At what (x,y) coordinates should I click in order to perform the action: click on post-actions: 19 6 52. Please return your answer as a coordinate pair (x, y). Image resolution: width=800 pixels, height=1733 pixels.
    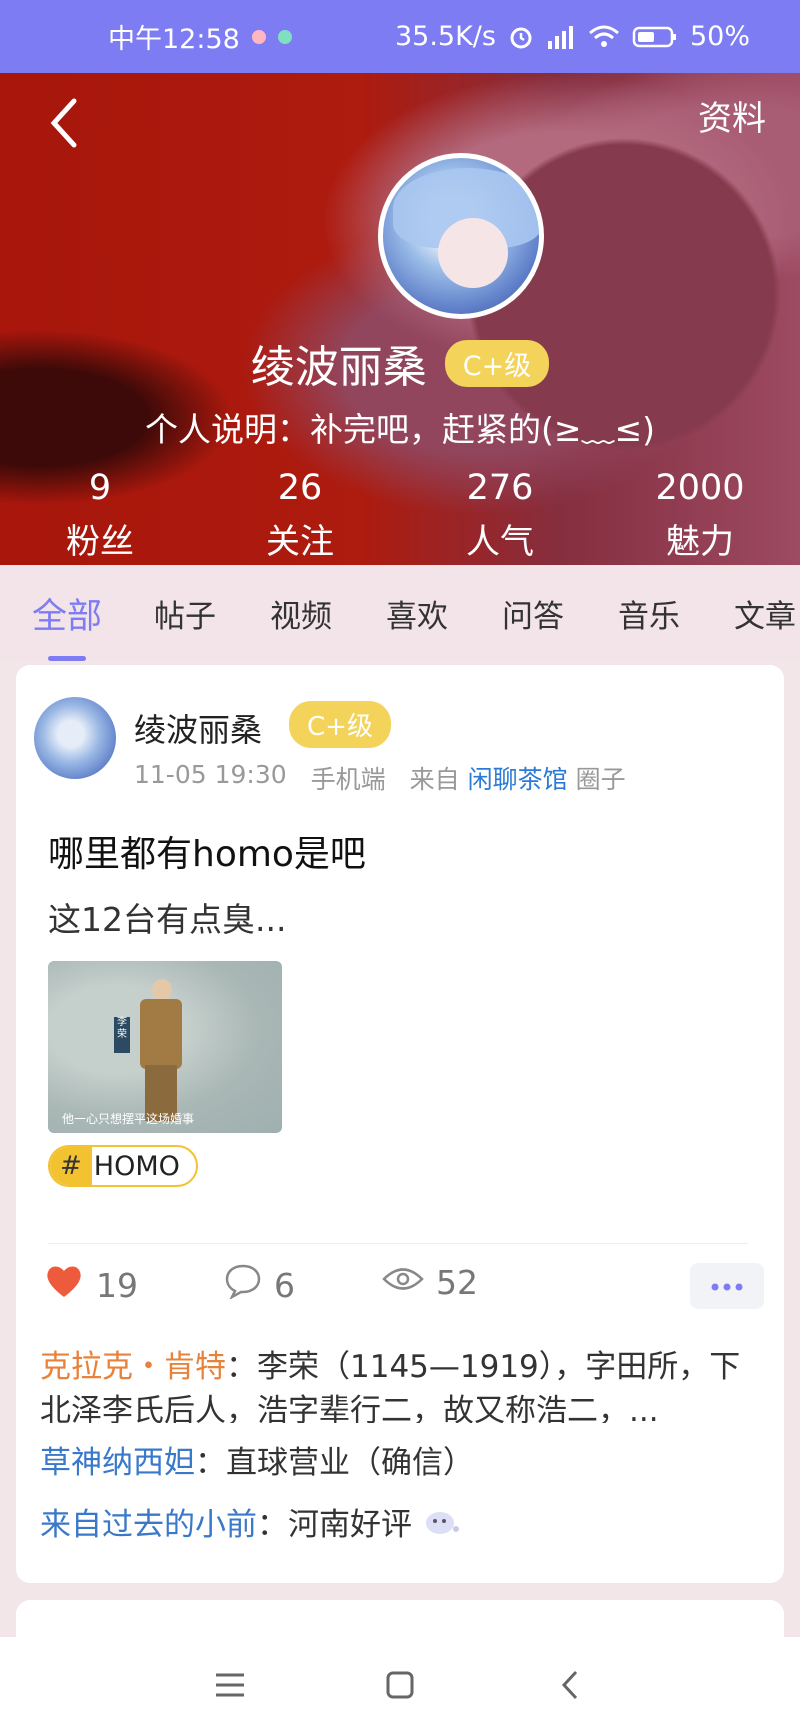
    Looking at the image, I should click on (404, 1293).